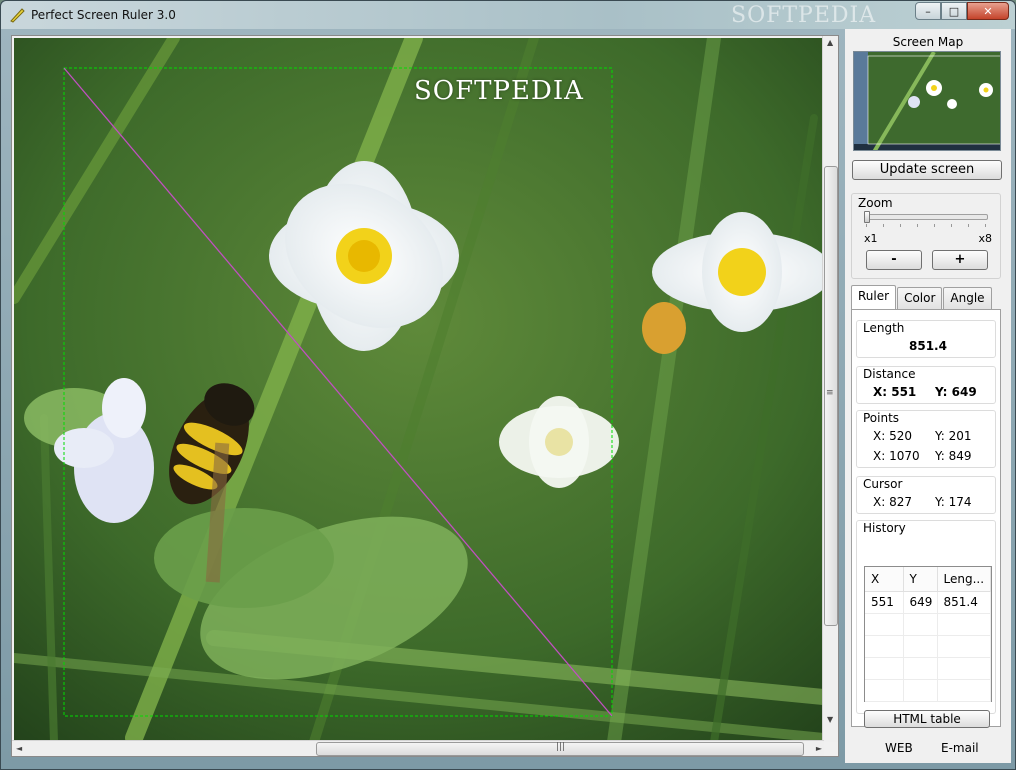  Describe the element at coordinates (867, 217) in the screenshot. I see `zoom-slider-thumb` at that location.